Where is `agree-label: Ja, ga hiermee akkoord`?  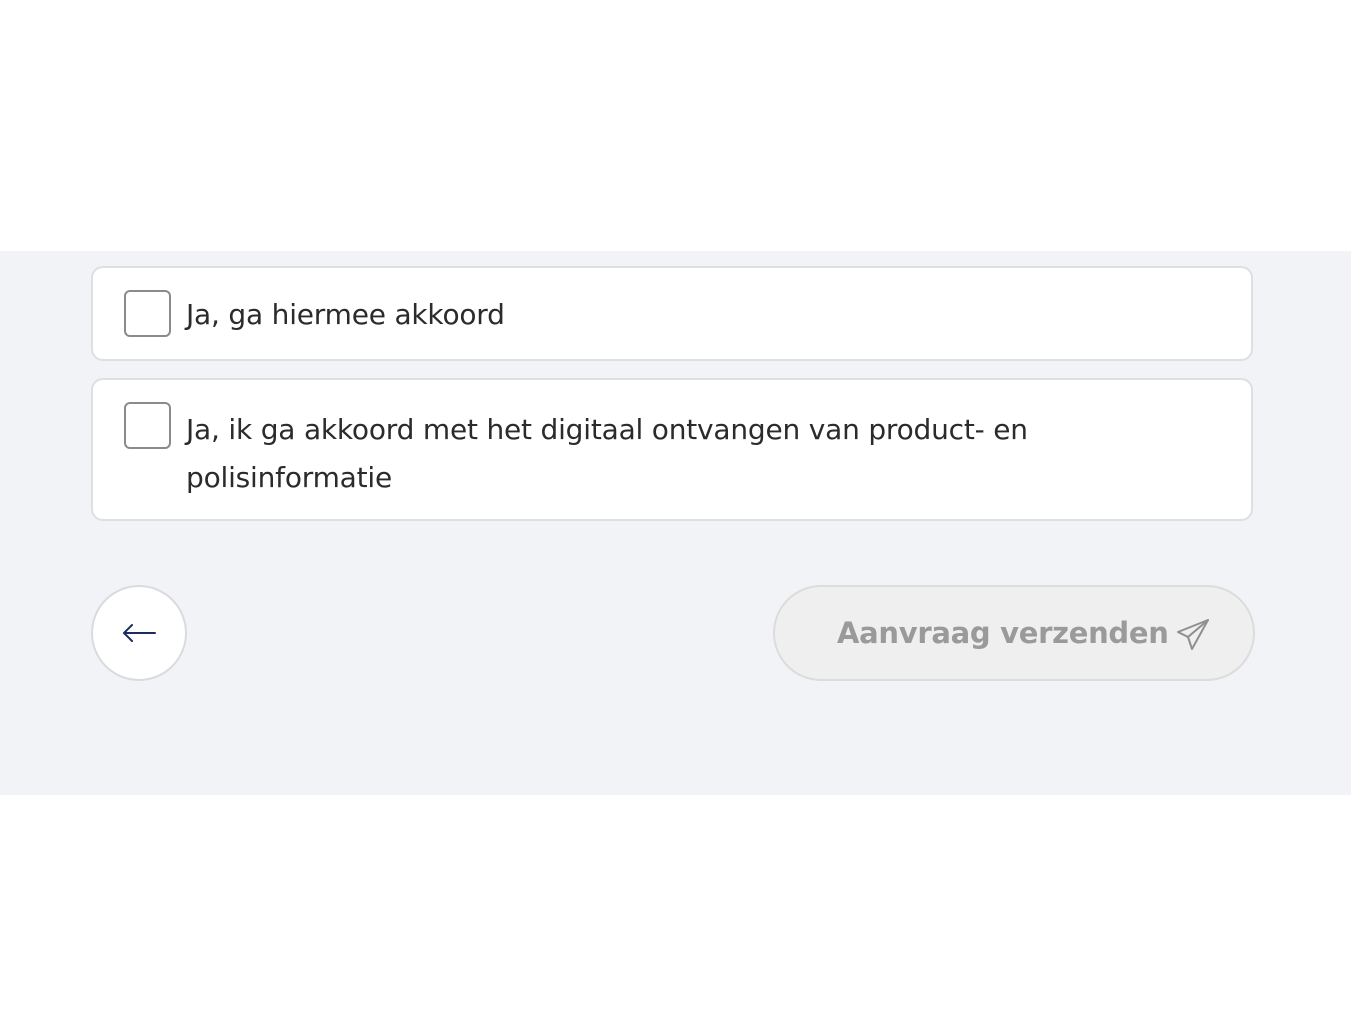
agree-label: Ja, ga hiermee akkoord is located at coordinates (345, 314).